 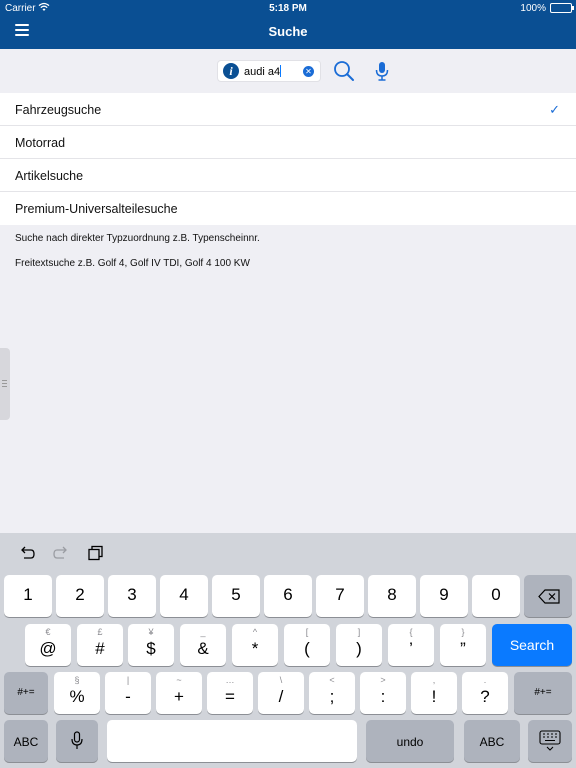 I want to click on key-3: 3, so click(x=132, y=596).